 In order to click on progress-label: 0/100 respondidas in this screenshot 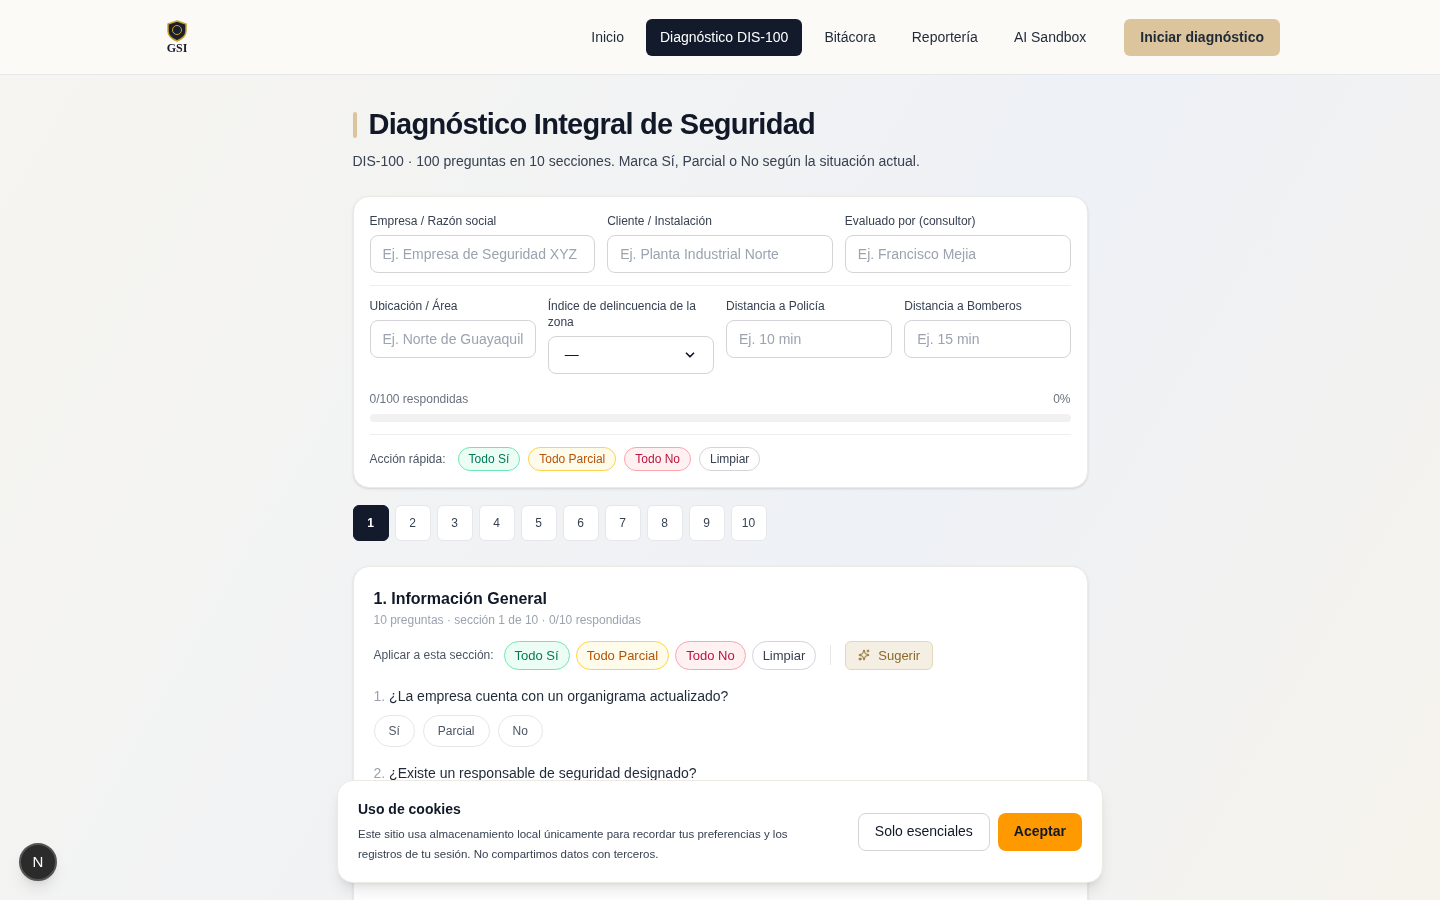, I will do `click(419, 399)`.